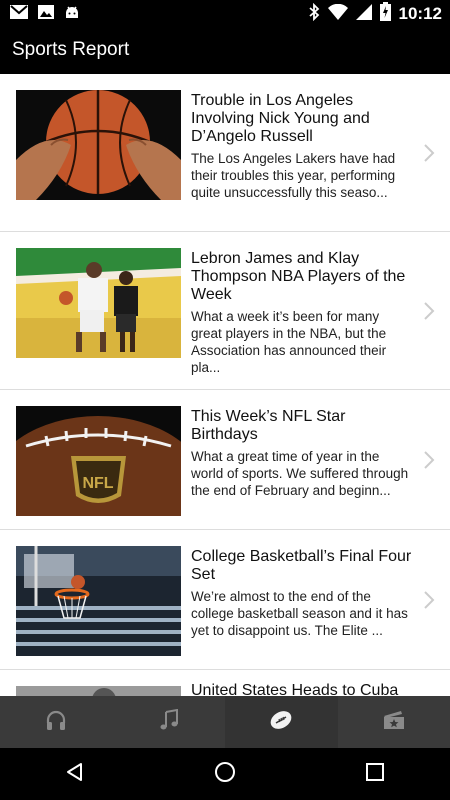 The width and height of the screenshot is (450, 800). What do you see at coordinates (301, 565) in the screenshot?
I see `article-title: College Basketball’s Final Four Set` at bounding box center [301, 565].